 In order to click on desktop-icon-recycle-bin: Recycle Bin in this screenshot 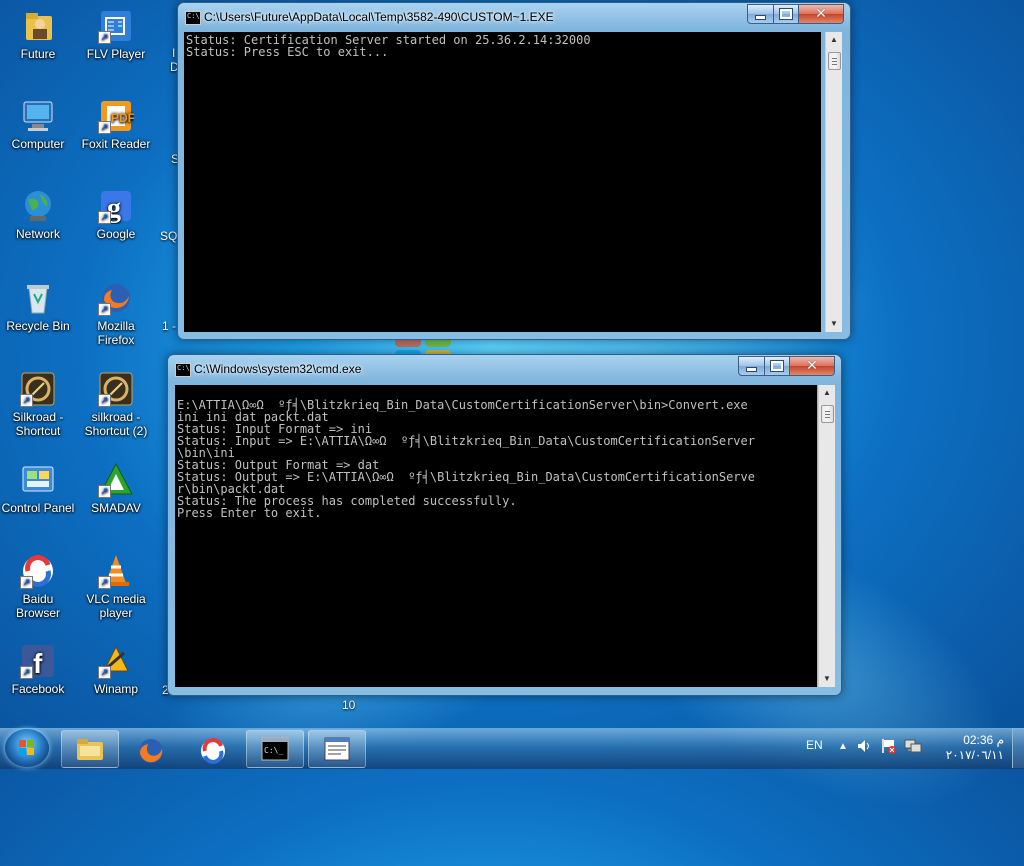, I will do `click(38, 306)`.